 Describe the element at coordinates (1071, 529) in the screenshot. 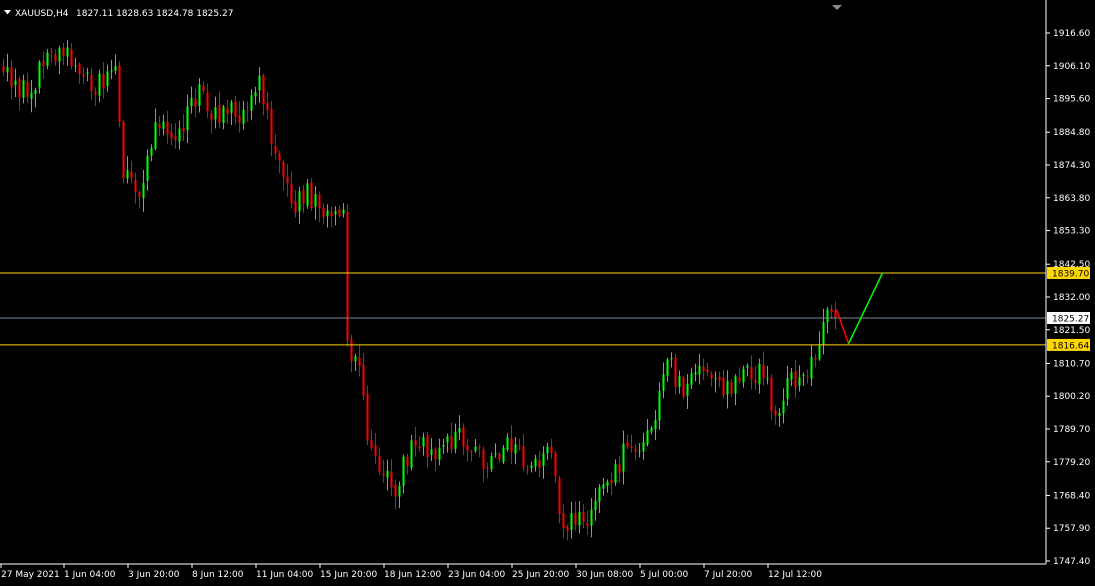

I see `price-axis-label: 1757.90` at that location.